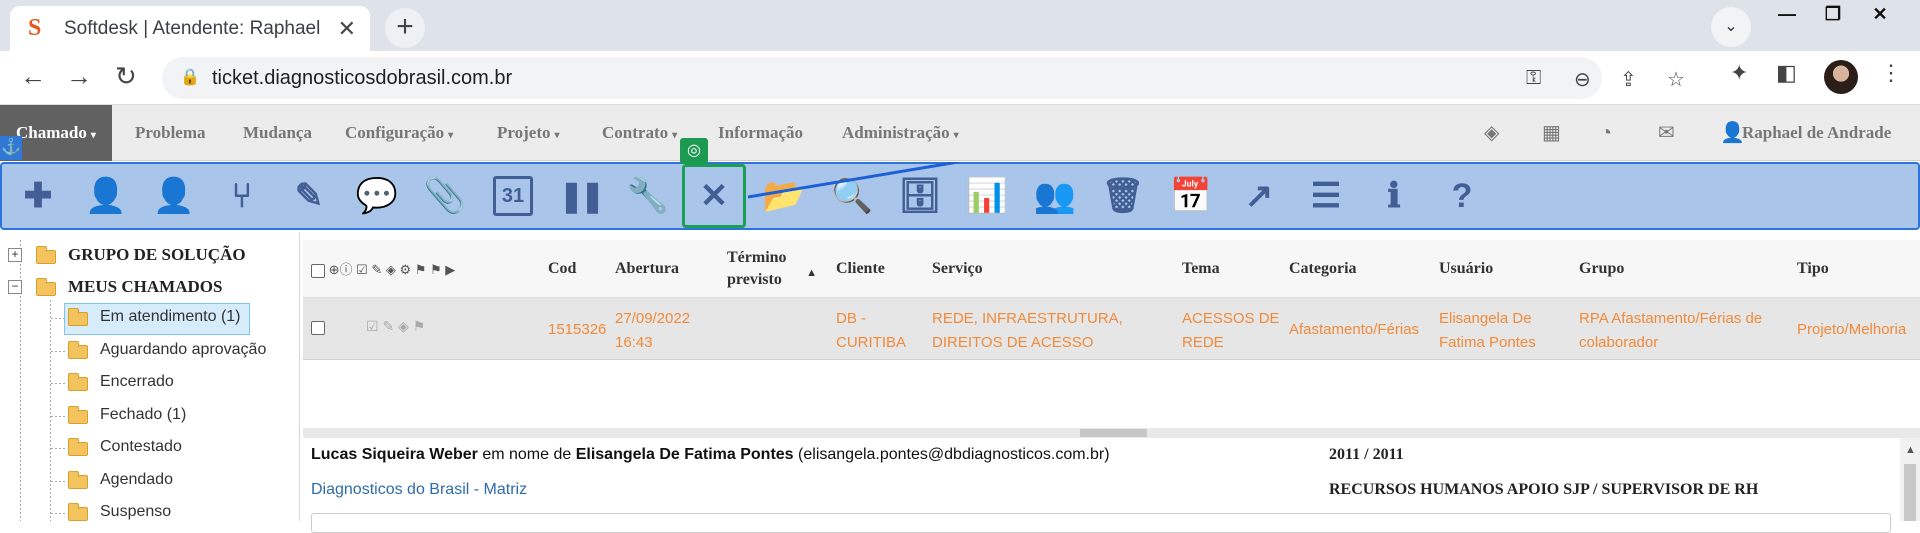 This screenshot has height=533, width=1920. What do you see at coordinates (1880, 17) in the screenshot?
I see `close-window-button: ✕` at bounding box center [1880, 17].